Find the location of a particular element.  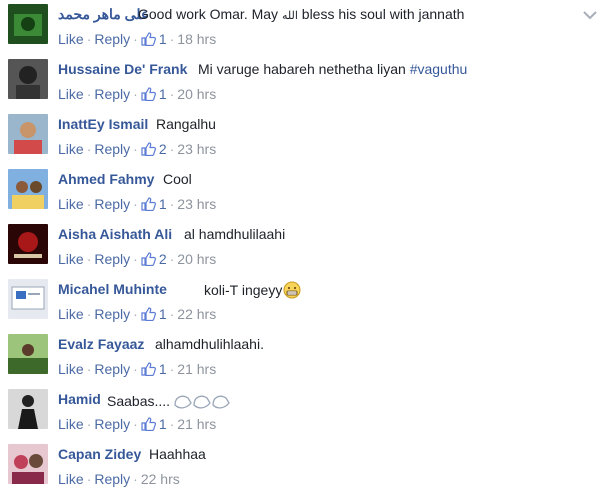

comment-actions: Like · Reply · 2 · 20 hrs is located at coordinates (137, 259).